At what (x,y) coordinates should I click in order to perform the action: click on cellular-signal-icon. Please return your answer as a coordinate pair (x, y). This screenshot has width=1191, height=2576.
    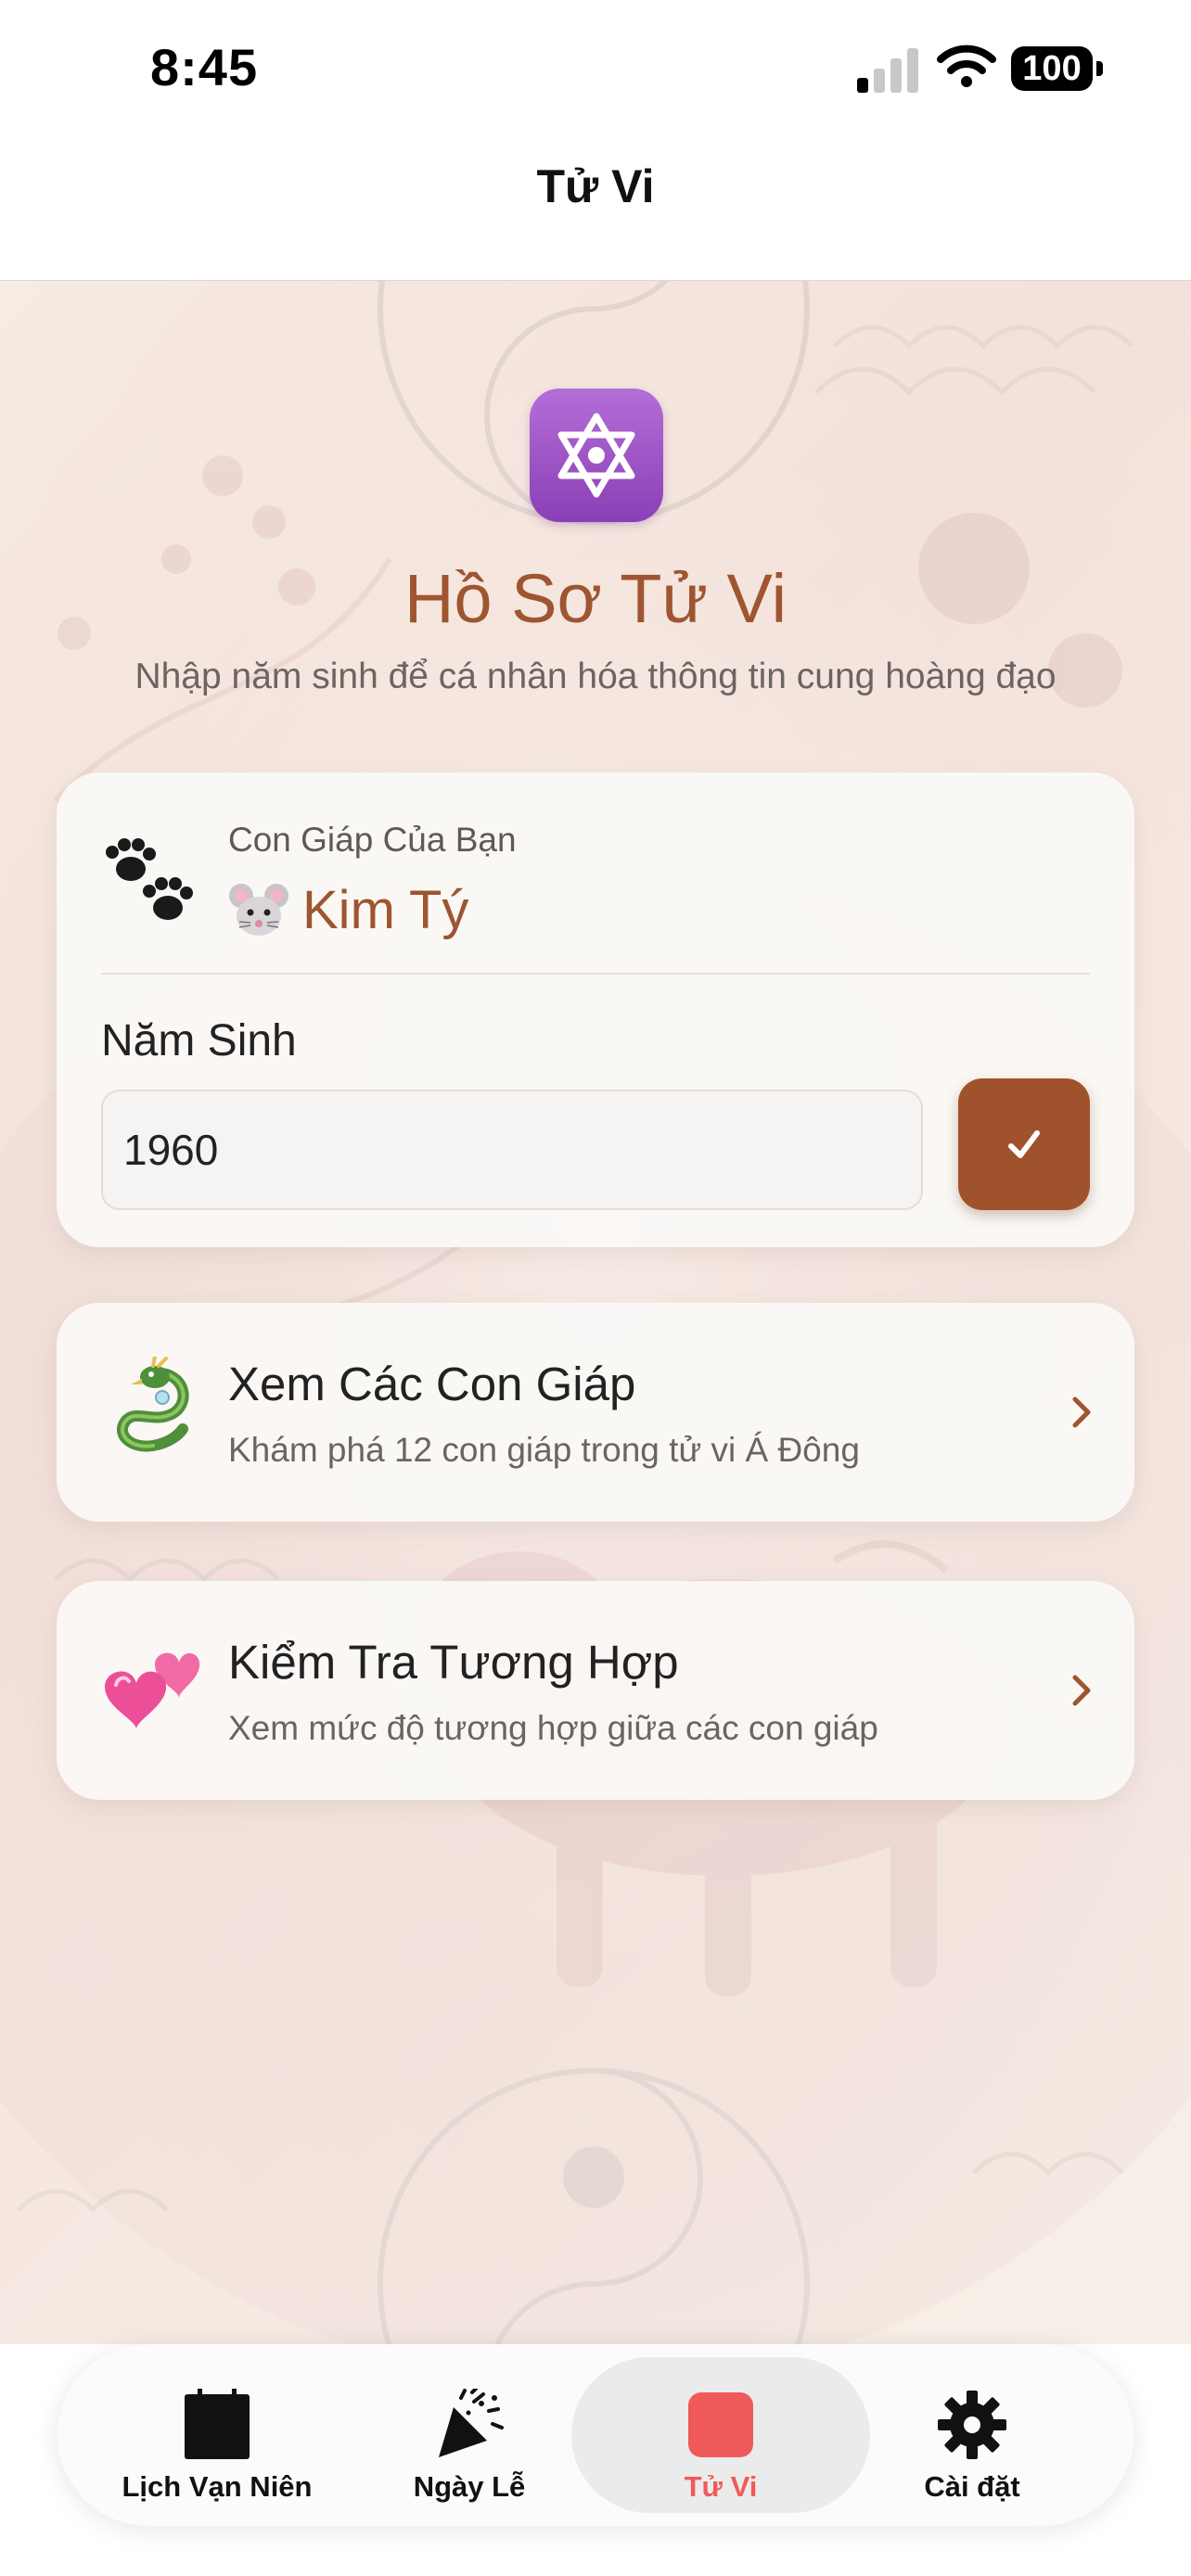
    Looking at the image, I should click on (887, 71).